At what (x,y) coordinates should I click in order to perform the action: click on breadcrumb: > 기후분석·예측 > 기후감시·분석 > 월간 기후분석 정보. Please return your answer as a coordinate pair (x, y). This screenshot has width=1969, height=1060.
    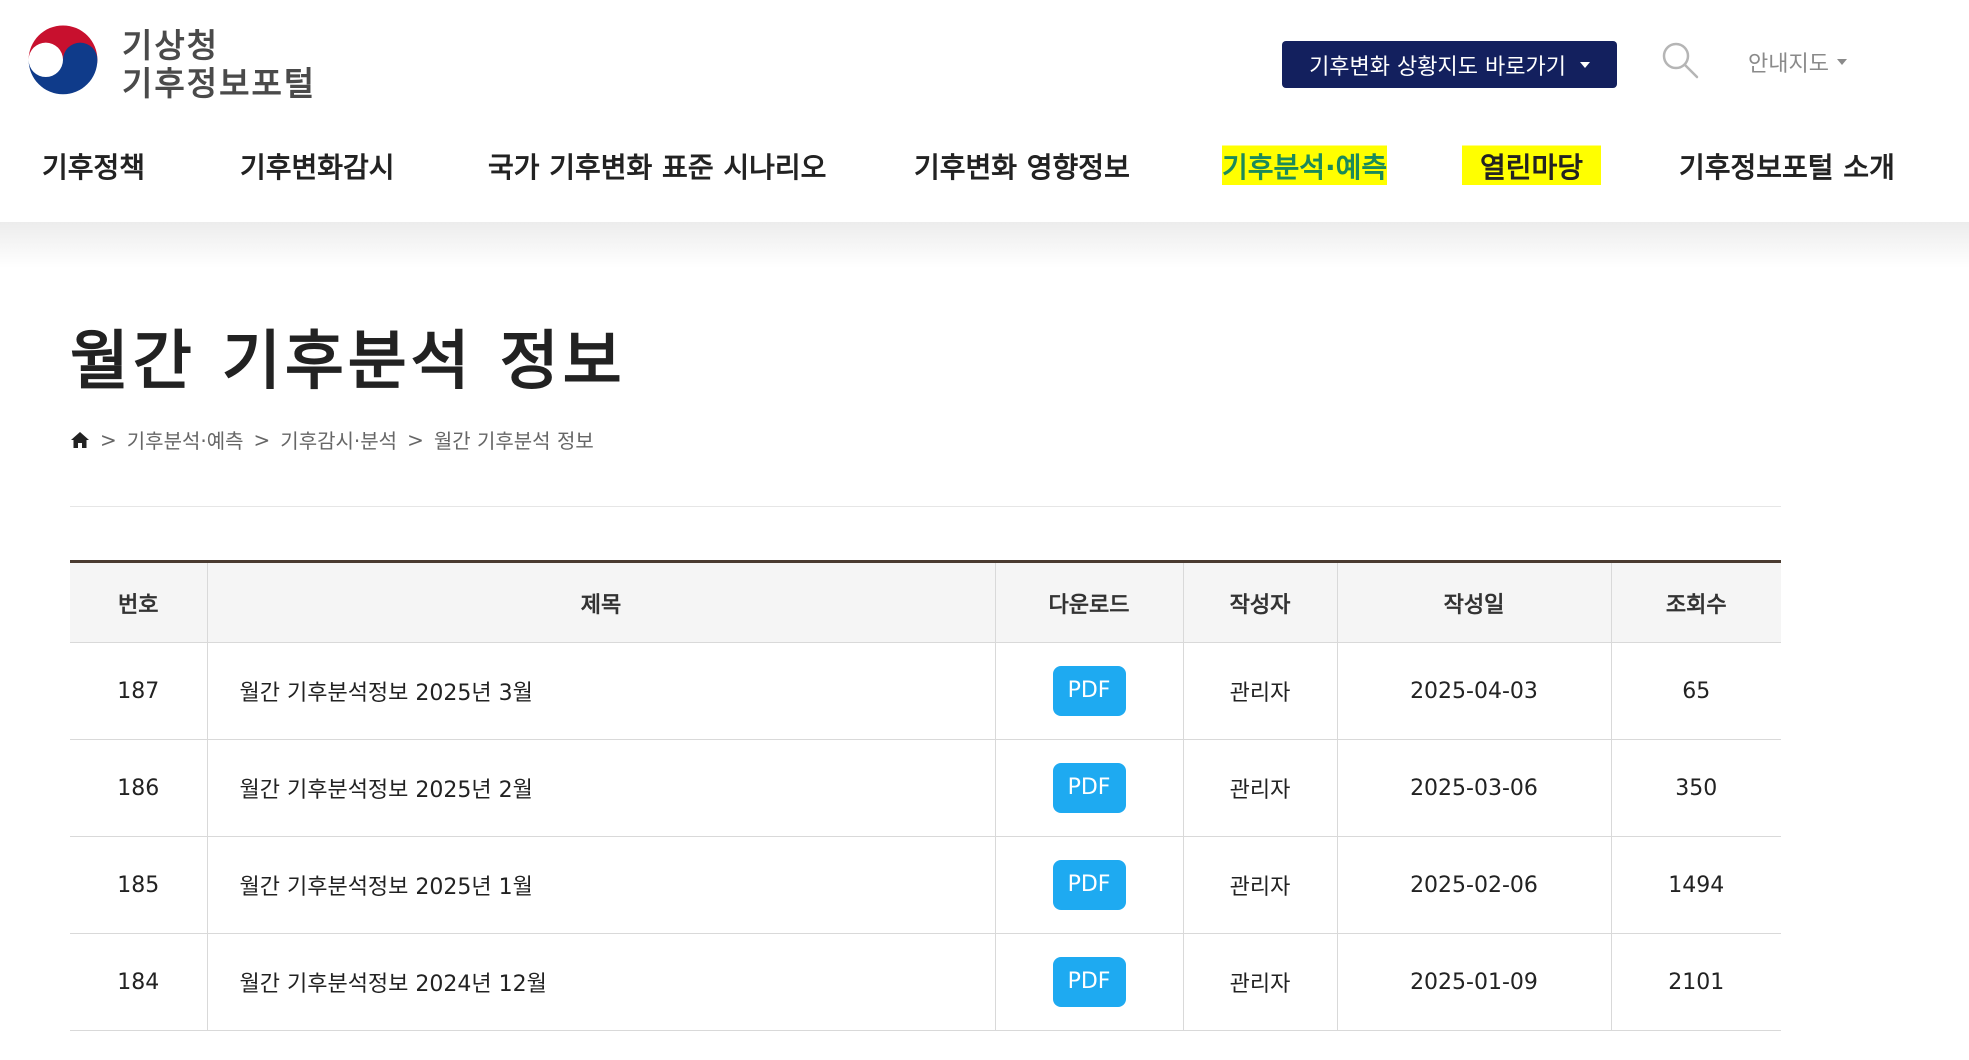
    Looking at the image, I should click on (332, 439).